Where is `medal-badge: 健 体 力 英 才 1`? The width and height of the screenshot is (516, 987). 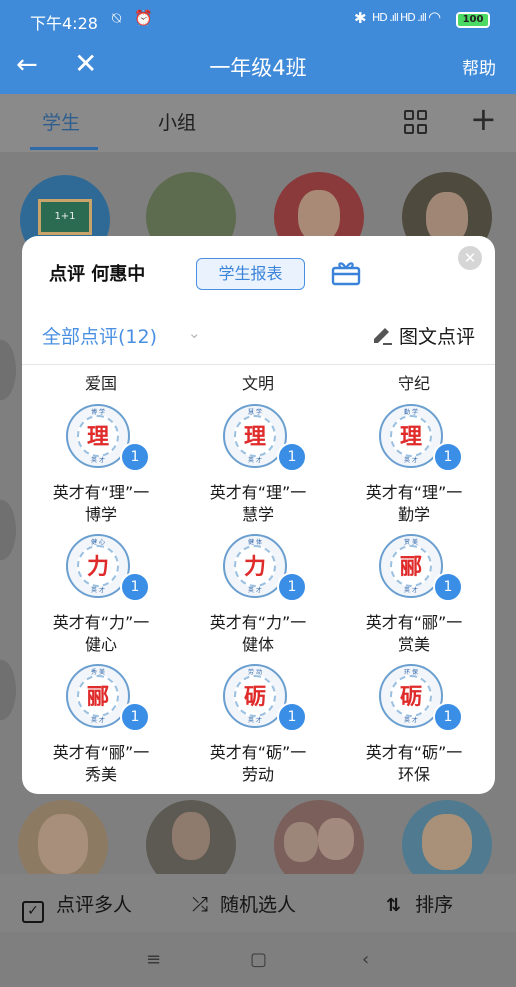
medal-badge: 健 体 力 英 才 1 is located at coordinates (265, 568).